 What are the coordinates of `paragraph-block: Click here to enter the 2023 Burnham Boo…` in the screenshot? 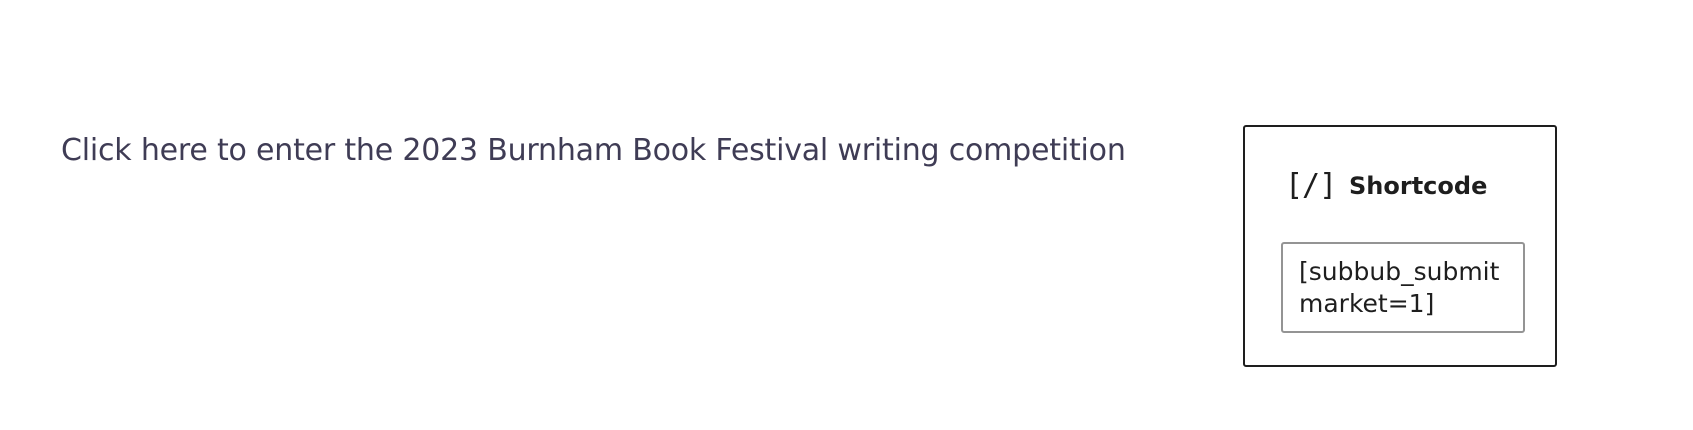 It's located at (593, 151).